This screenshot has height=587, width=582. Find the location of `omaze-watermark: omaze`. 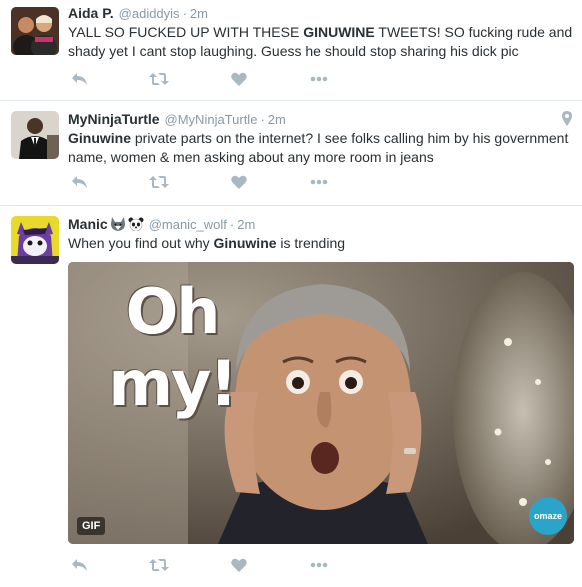

omaze-watermark: omaze is located at coordinates (548, 516).